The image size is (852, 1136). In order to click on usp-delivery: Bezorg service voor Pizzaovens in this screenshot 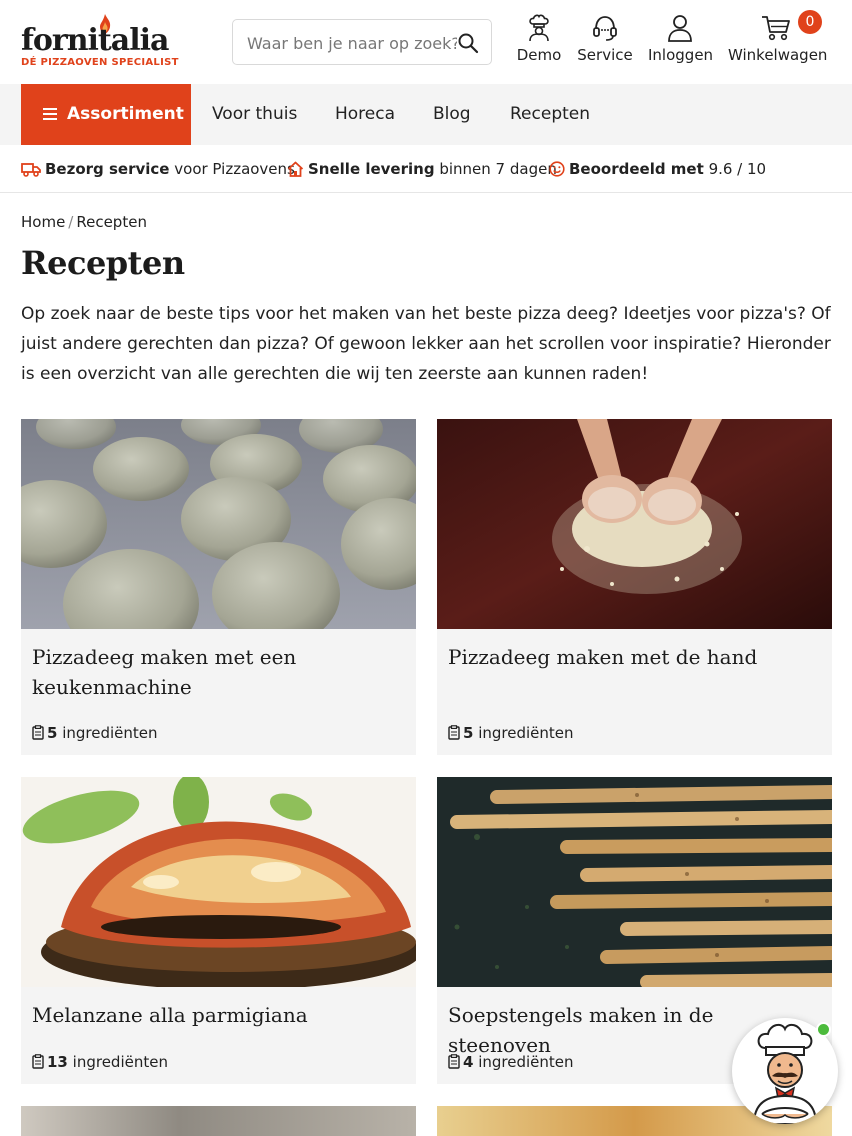, I will do `click(158, 169)`.